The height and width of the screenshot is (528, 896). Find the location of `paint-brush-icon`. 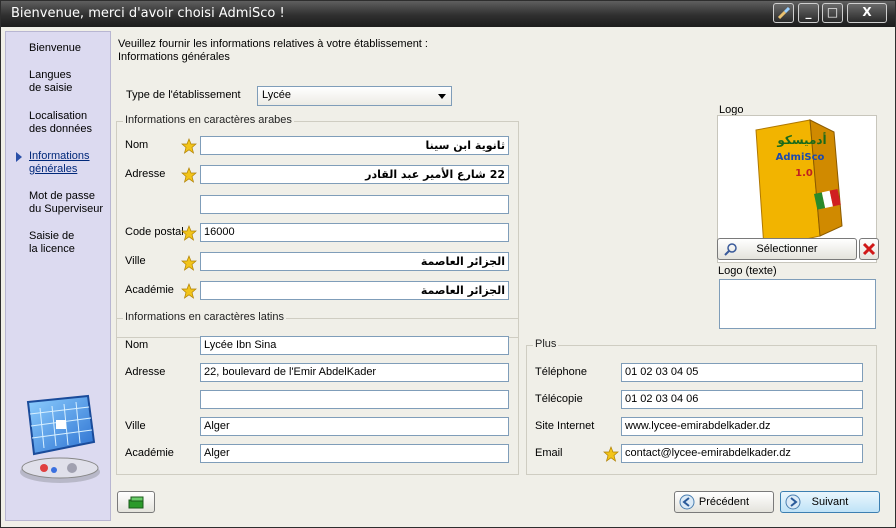

paint-brush-icon is located at coordinates (783, 13).